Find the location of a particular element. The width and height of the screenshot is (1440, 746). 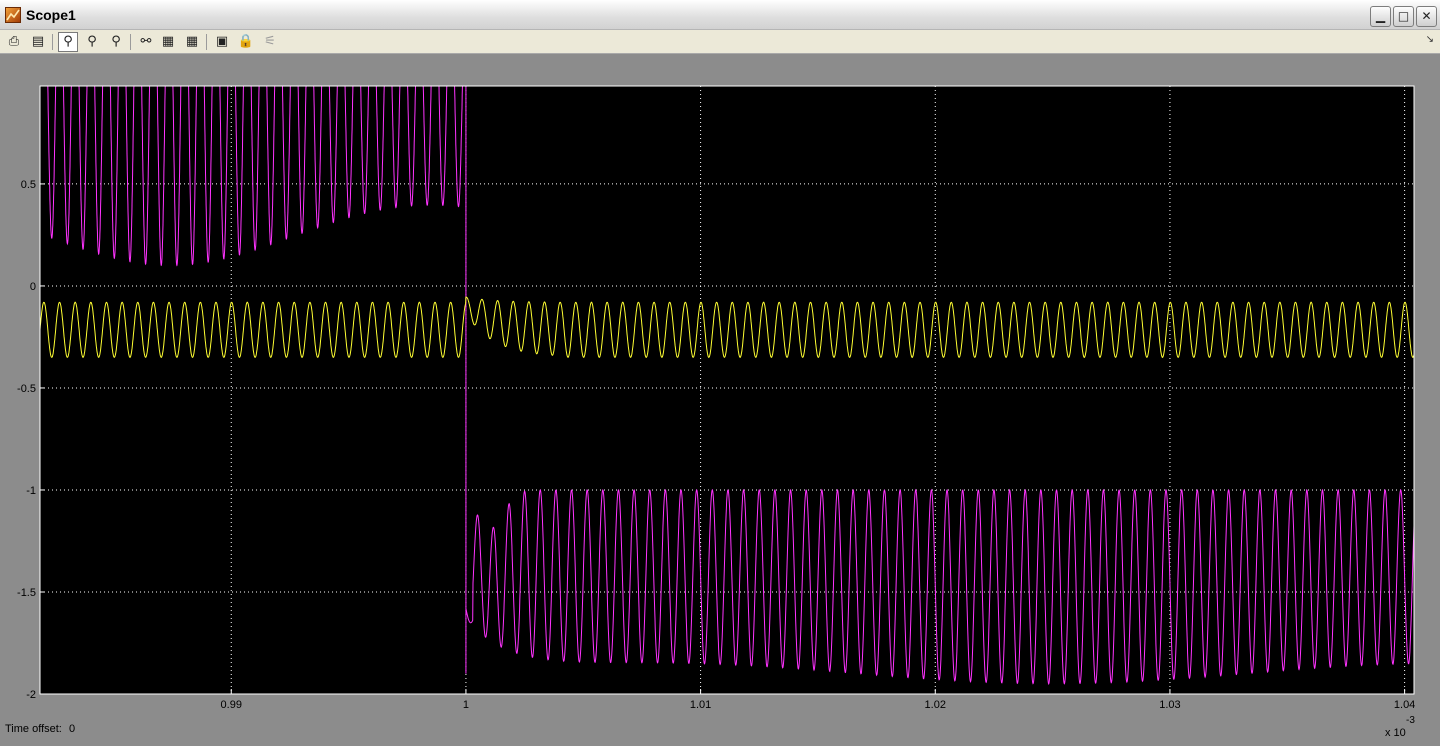

minimize-button: ▁ is located at coordinates (1380, 16).